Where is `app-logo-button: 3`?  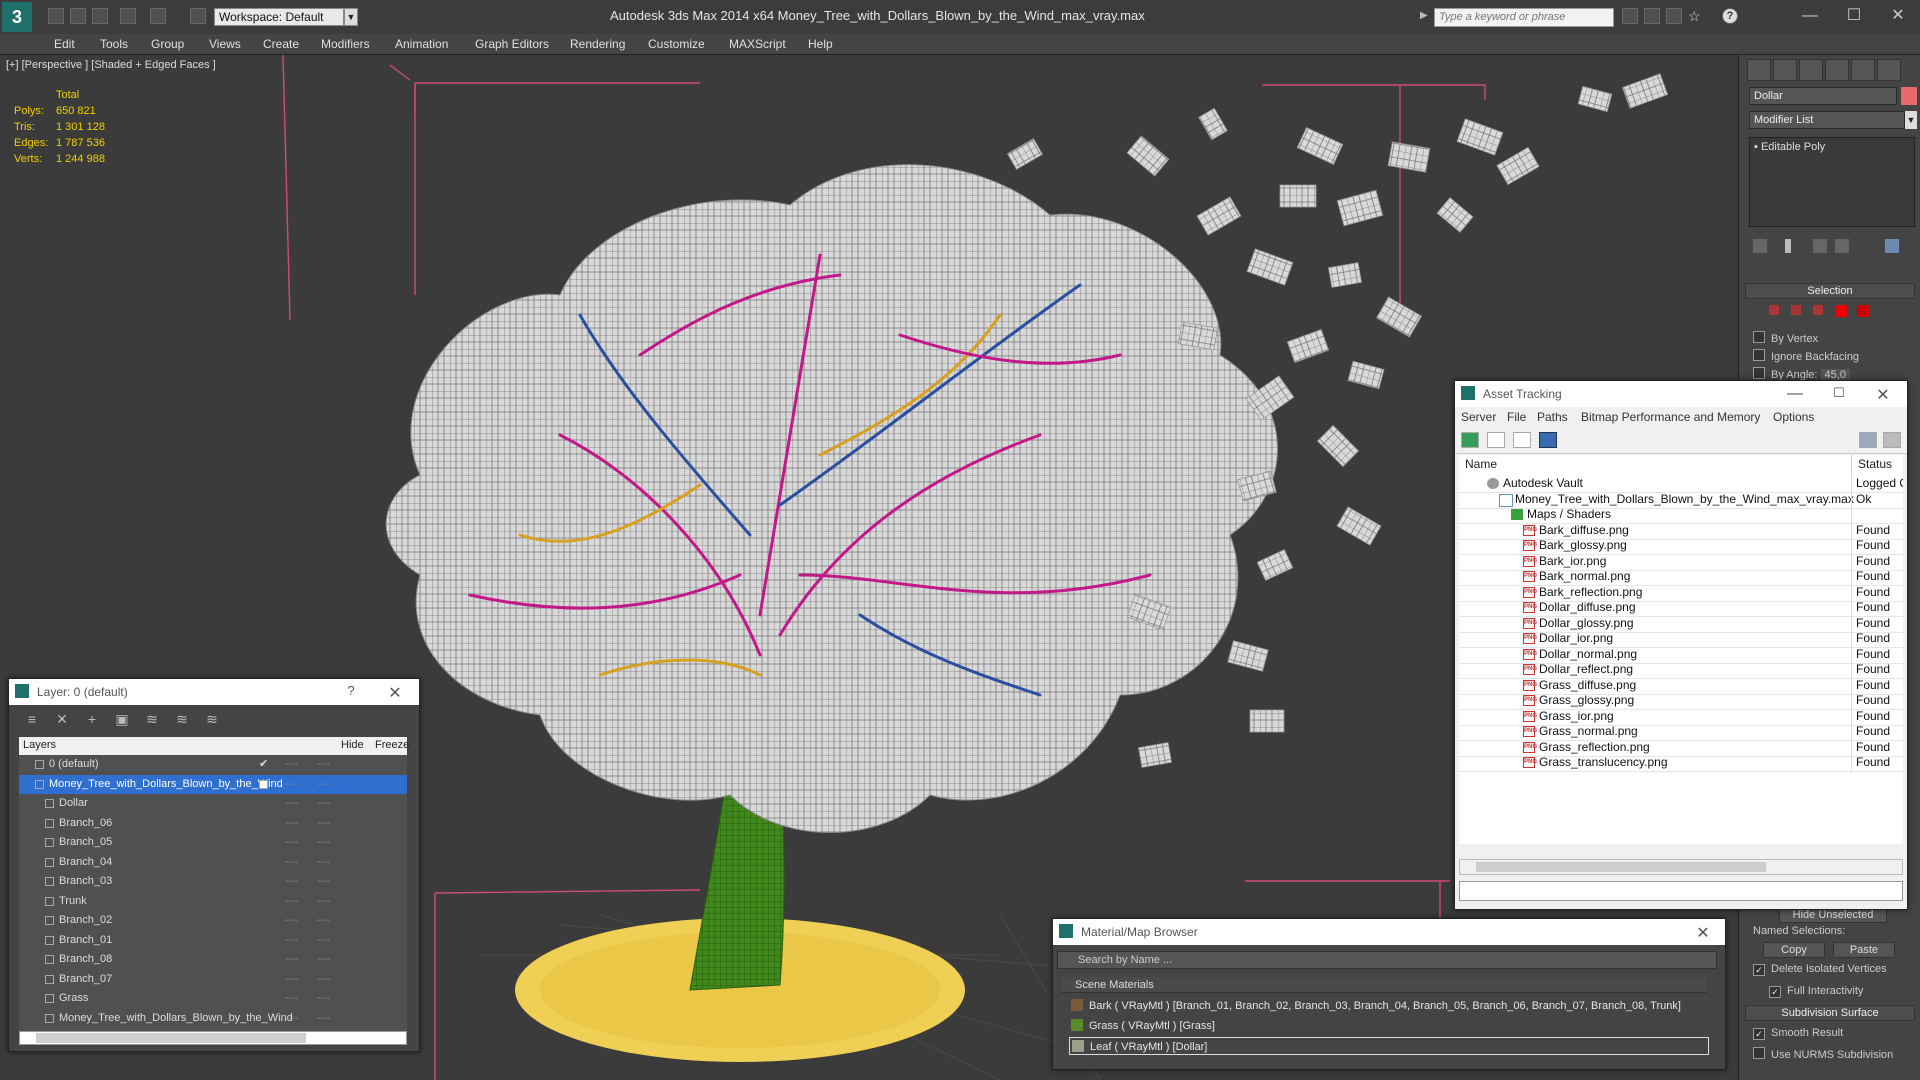
app-logo-button: 3 is located at coordinates (17, 17).